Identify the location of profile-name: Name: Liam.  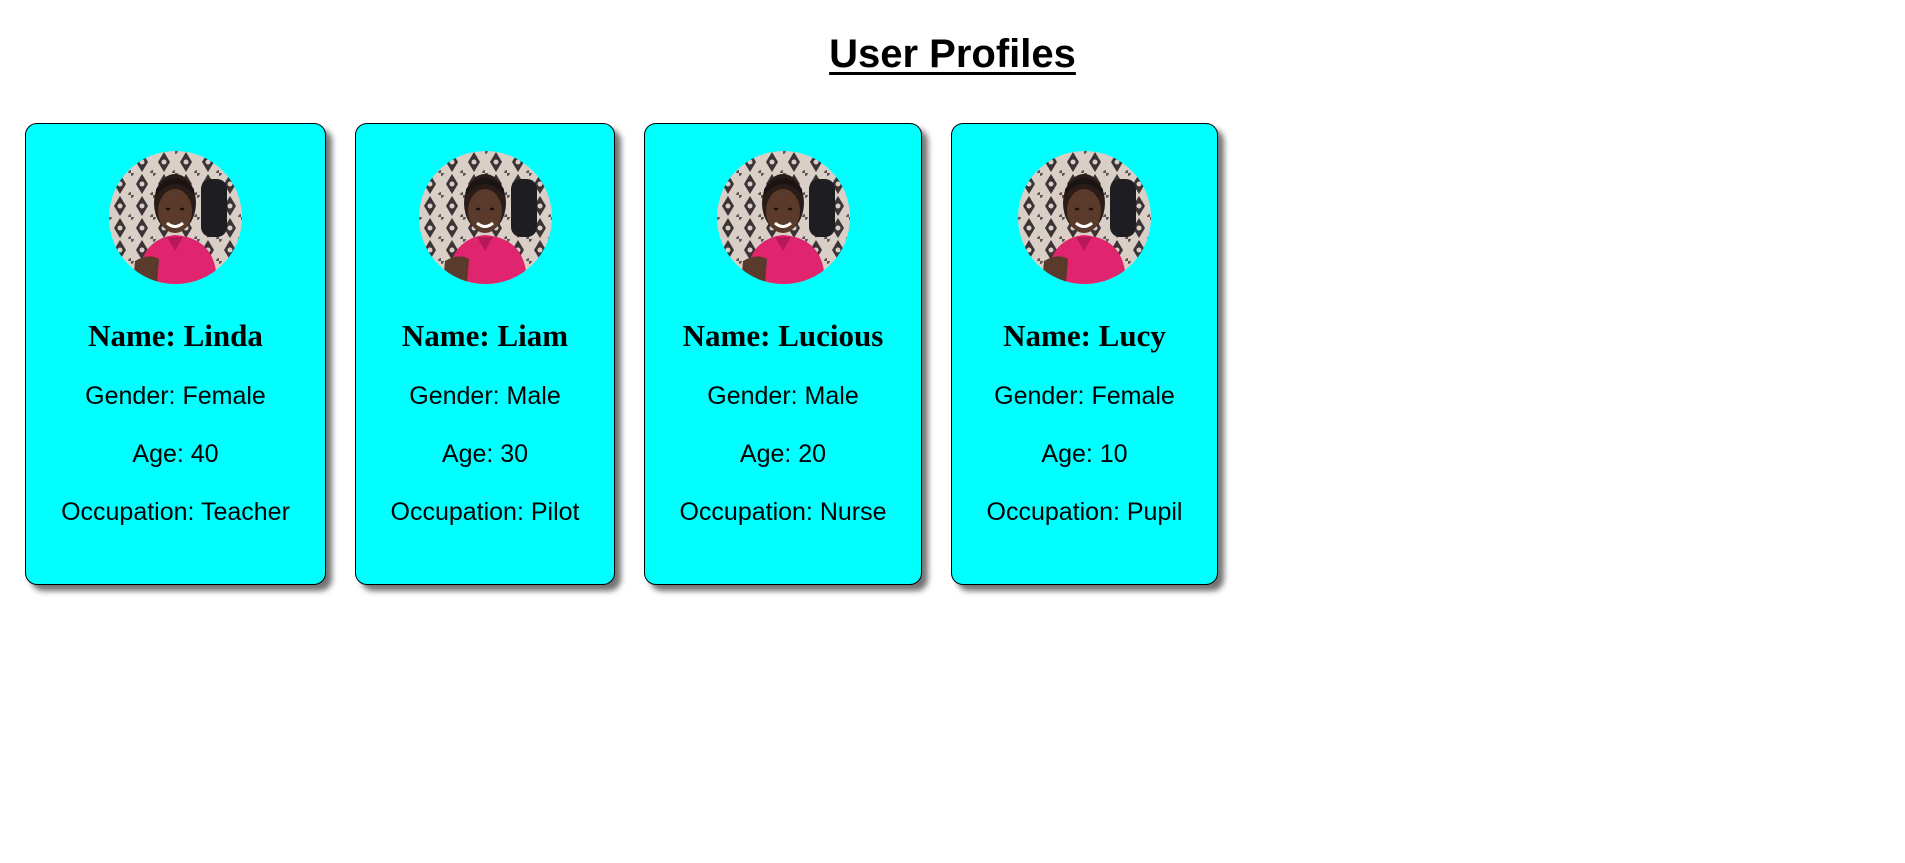
(485, 335).